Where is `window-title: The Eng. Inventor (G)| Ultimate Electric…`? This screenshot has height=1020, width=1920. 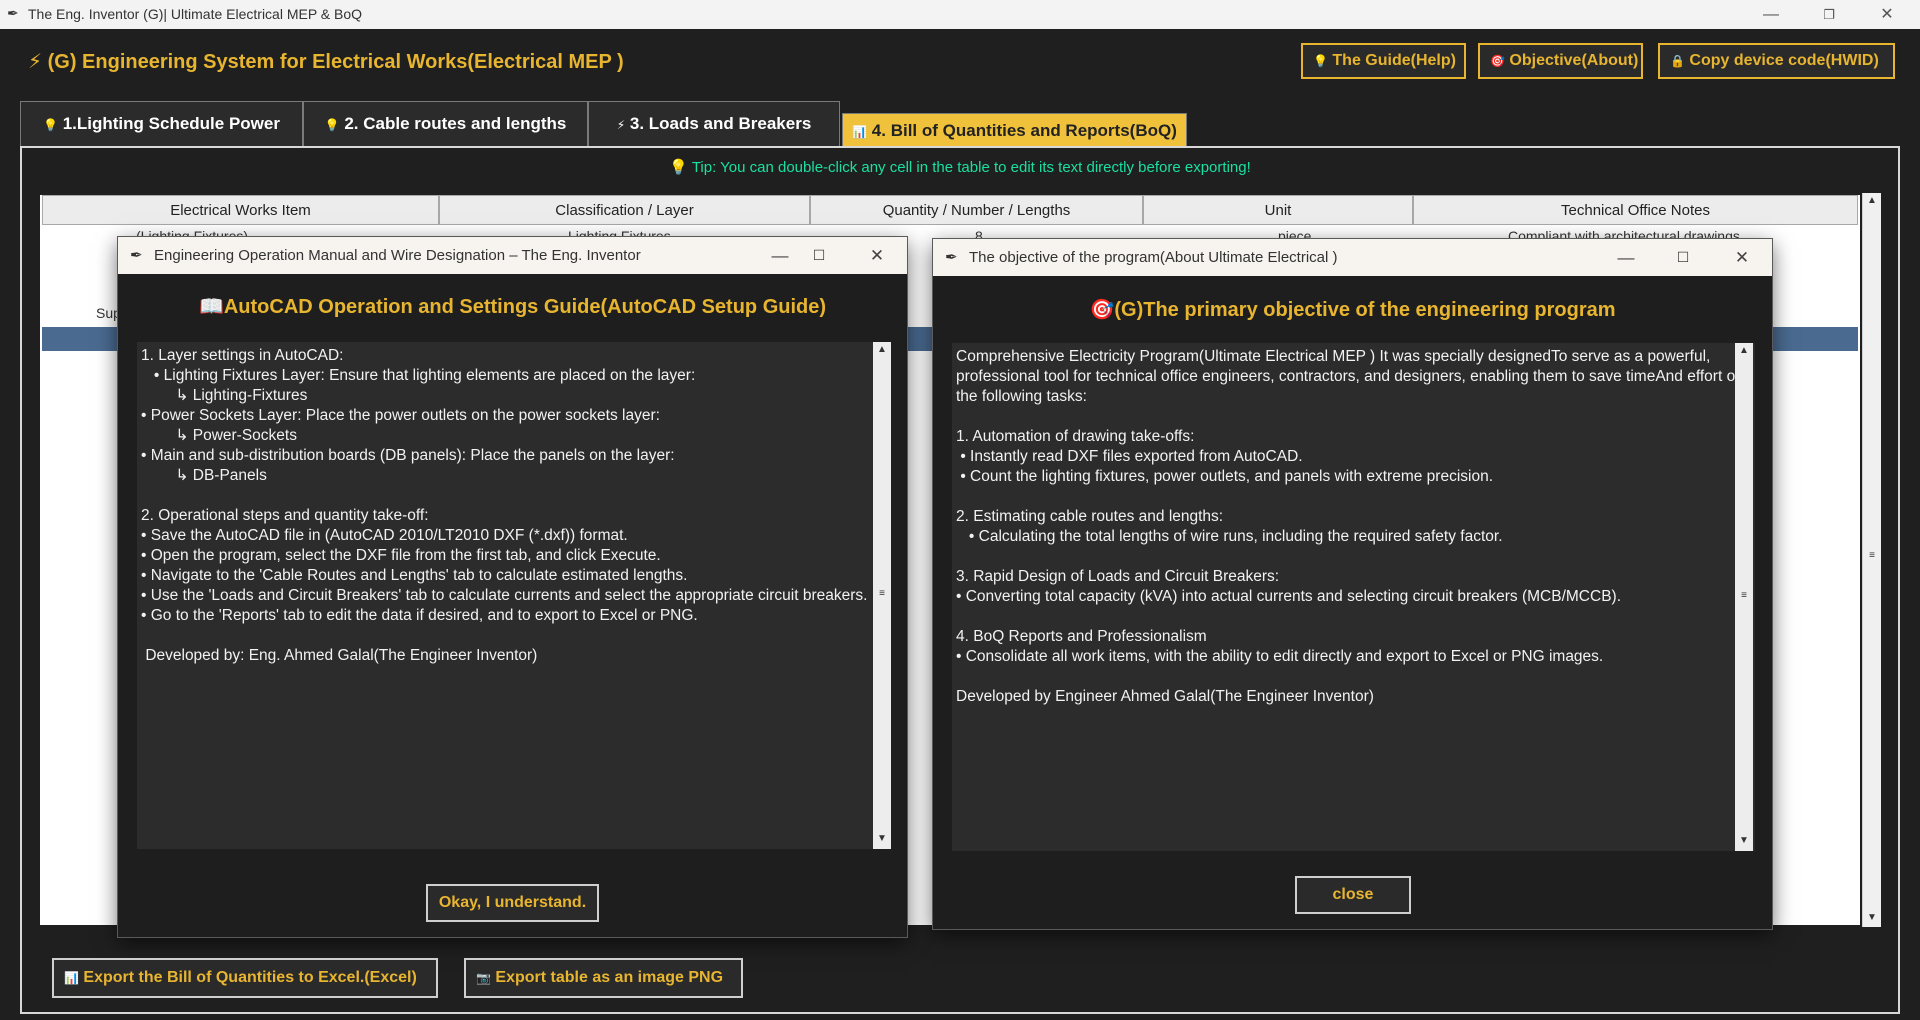 window-title: The Eng. Inventor (G)| Ultimate Electric… is located at coordinates (195, 14).